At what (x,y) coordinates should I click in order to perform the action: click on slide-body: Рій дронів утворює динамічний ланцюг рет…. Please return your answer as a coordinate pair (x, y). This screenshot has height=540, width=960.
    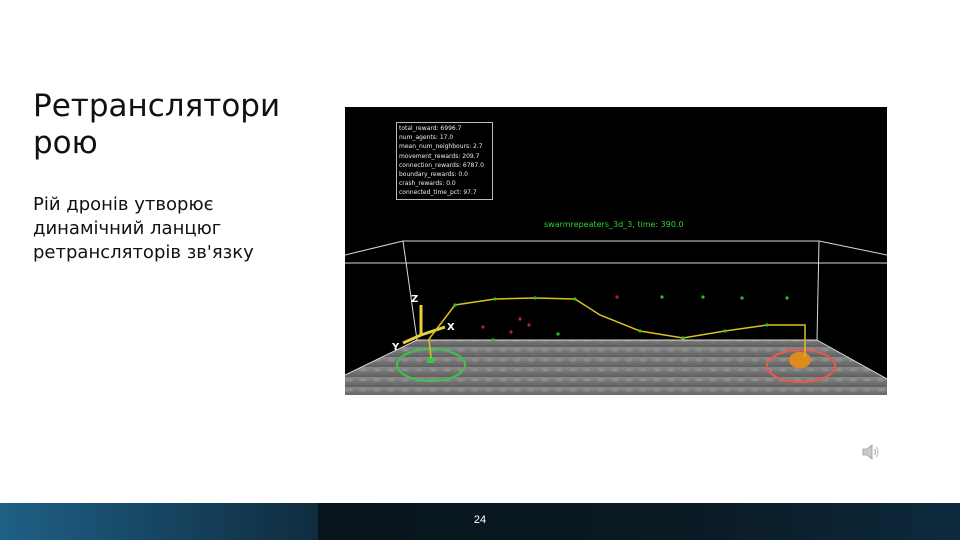
    Looking at the image, I should click on (143, 229).